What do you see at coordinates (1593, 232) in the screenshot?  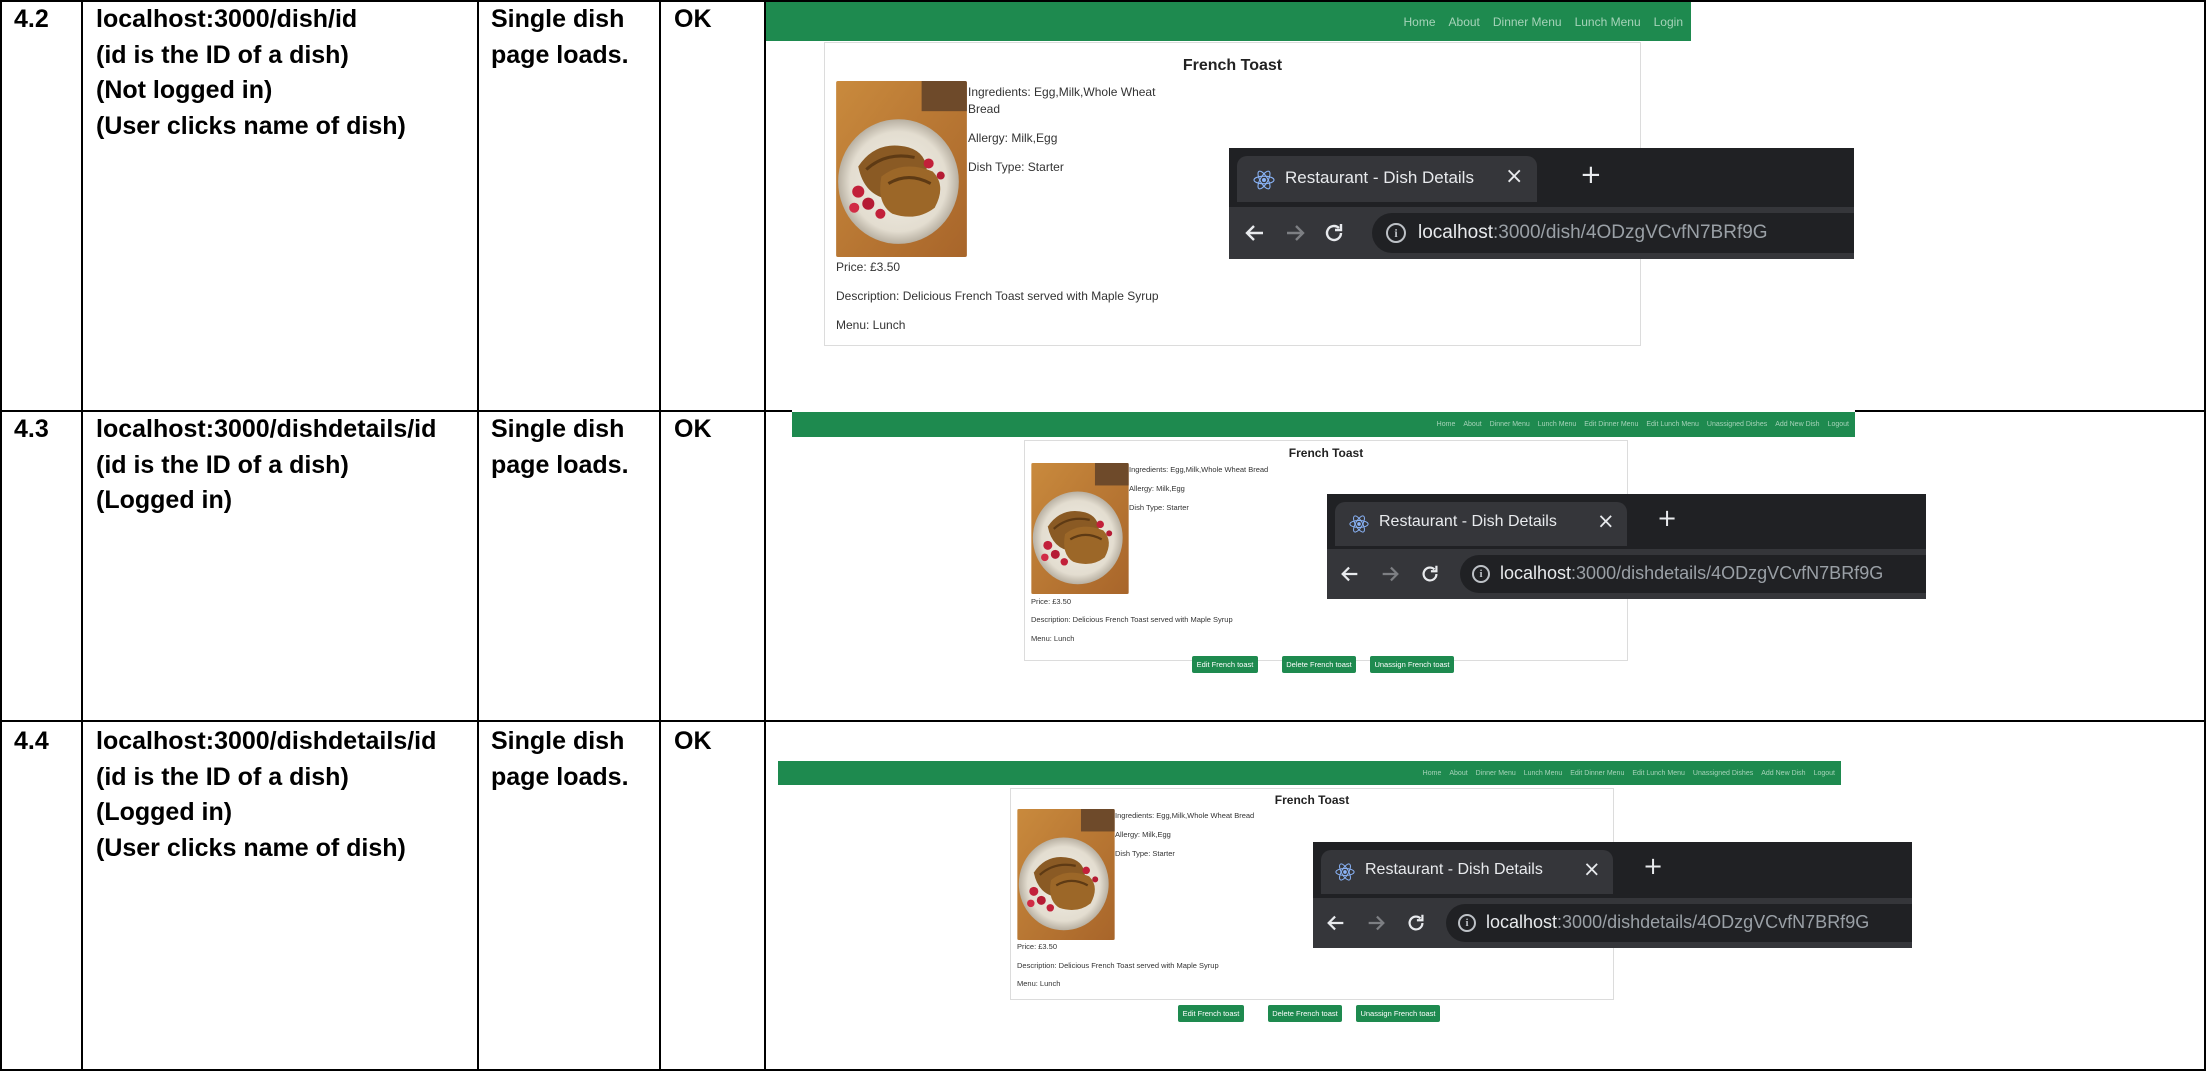 I see `url-text: localhost:3000/dish/4ODzgVCvfN7BRf9G` at bounding box center [1593, 232].